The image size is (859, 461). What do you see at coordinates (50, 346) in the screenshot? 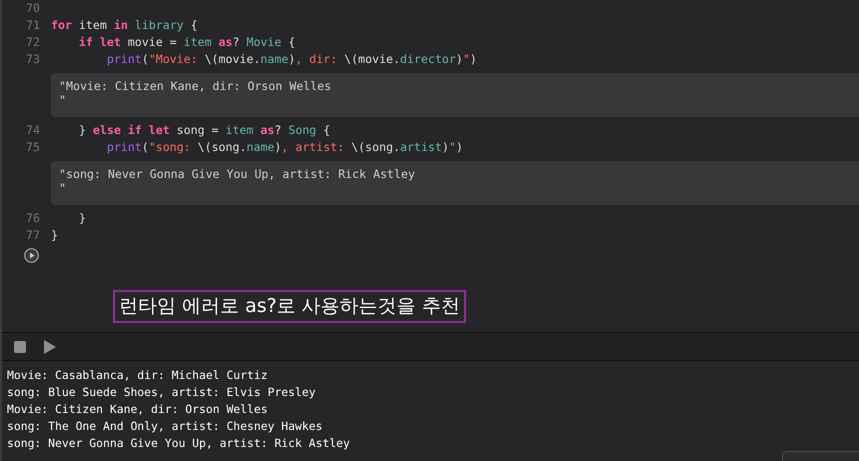
I see `play-button` at bounding box center [50, 346].